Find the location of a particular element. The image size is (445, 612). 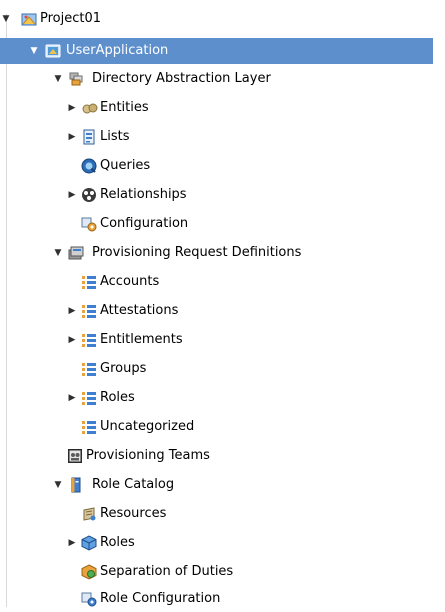

configuration-icon is located at coordinates (89, 224).